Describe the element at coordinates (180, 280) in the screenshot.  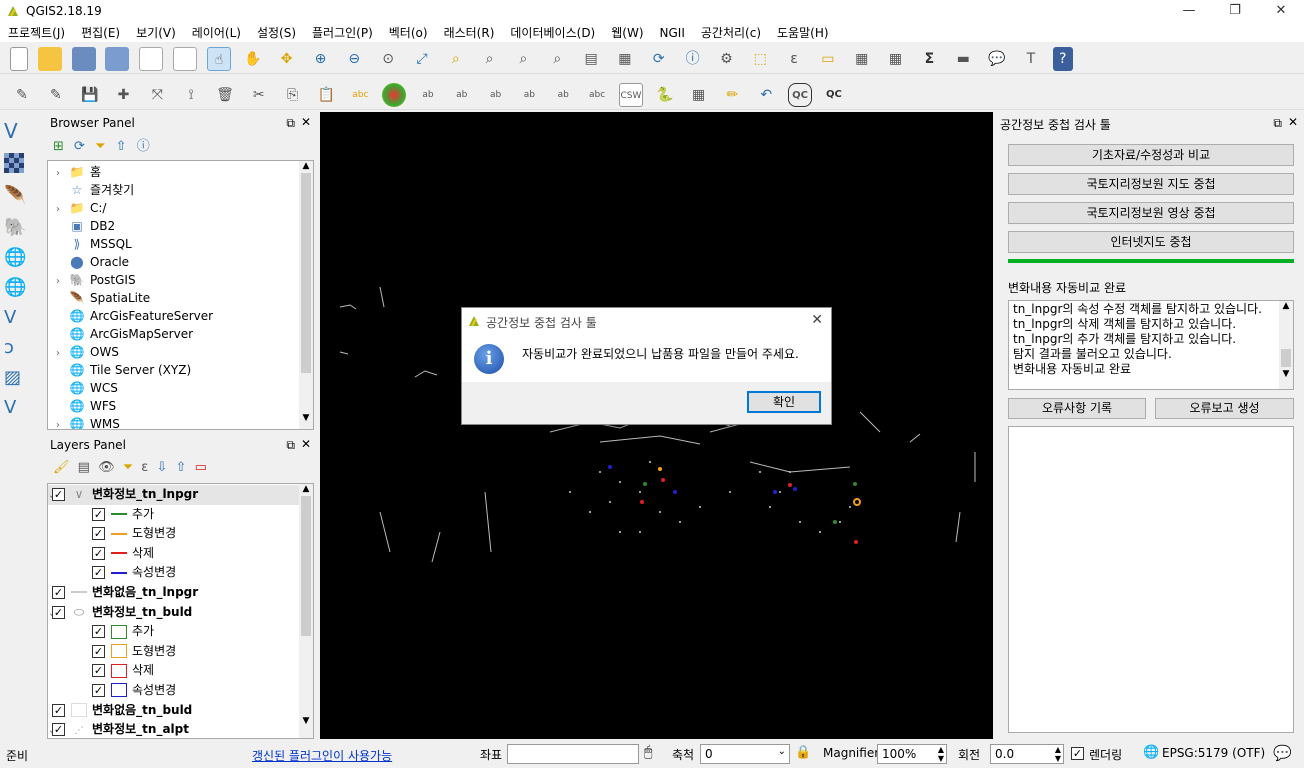
I see `browser-item: › 🐘 PostGIS` at that location.